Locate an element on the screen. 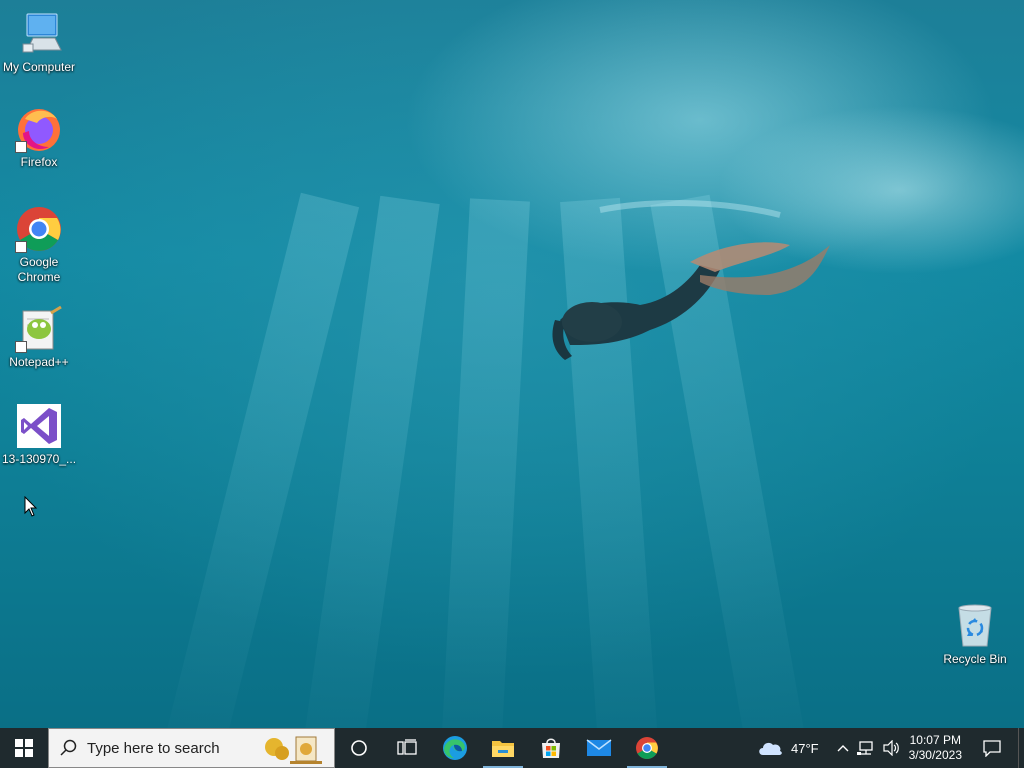  desktop-icon-google-chrome: Google Chrome is located at coordinates (39, 245).